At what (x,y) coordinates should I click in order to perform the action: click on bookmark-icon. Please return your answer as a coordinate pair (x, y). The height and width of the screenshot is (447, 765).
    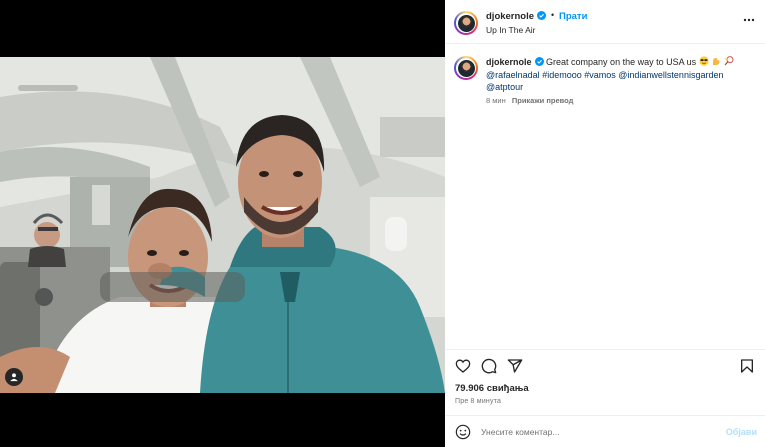
    Looking at the image, I should click on (747, 366).